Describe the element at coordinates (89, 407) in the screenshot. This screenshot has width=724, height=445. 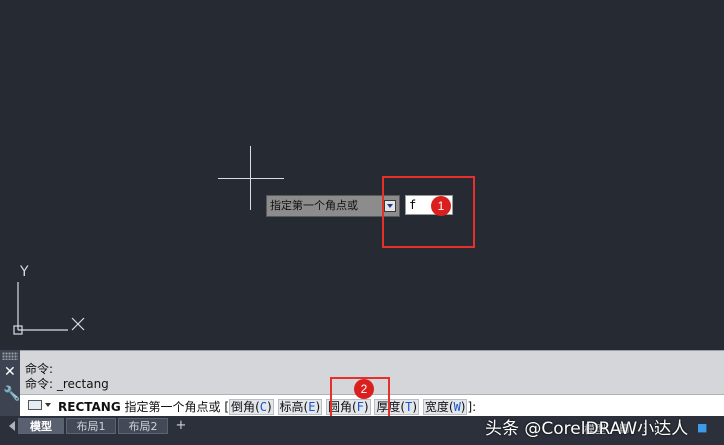
I see `command-name: RECTANG` at that location.